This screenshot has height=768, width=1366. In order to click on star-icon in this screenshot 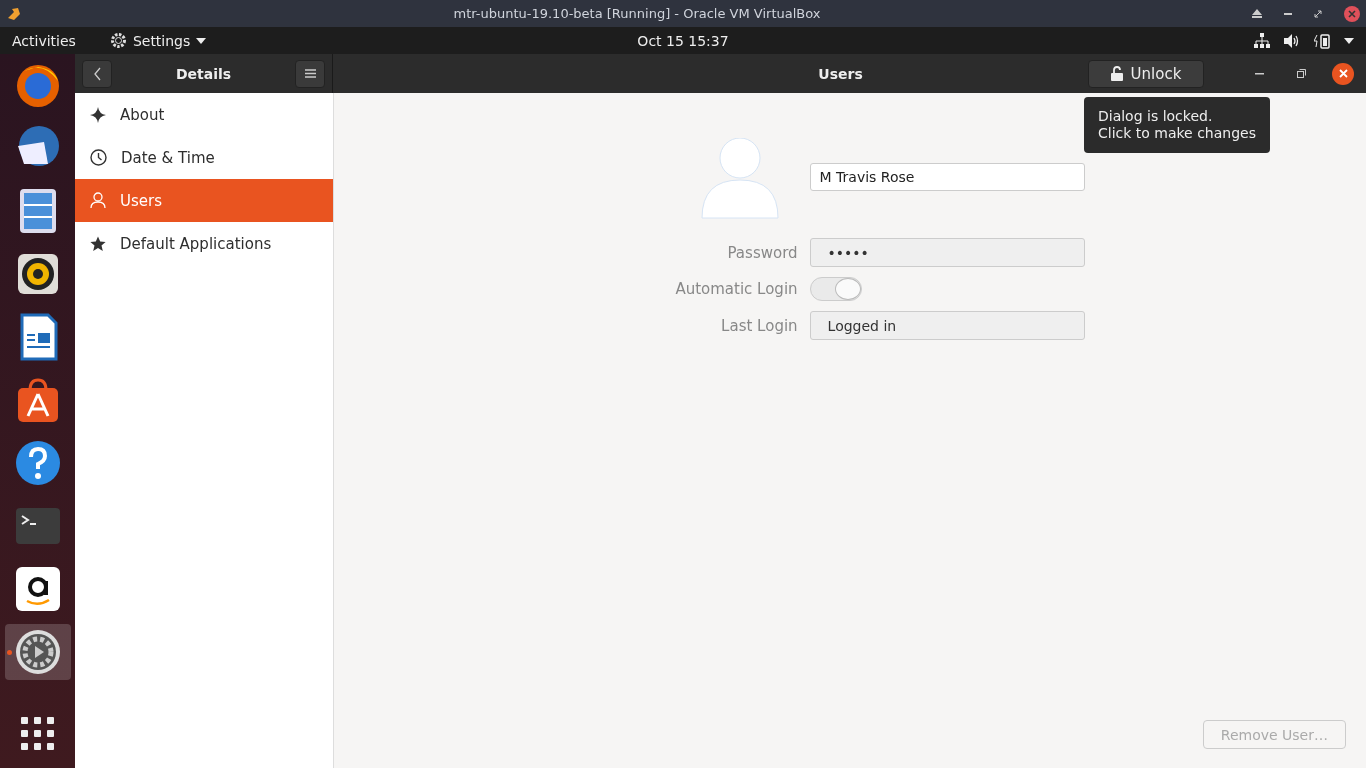, I will do `click(98, 243)`.